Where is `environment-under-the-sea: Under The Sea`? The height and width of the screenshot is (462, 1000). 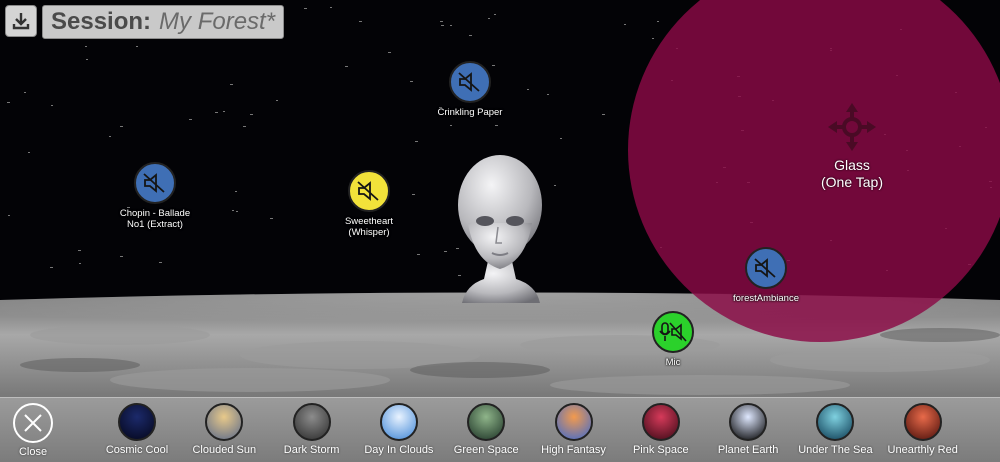 environment-under-the-sea: Under The Sea is located at coordinates (835, 429).